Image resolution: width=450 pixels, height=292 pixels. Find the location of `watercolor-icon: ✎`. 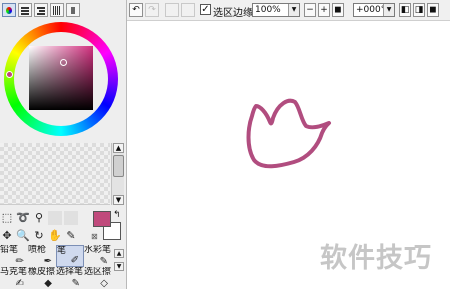

watercolor-icon: ✎ is located at coordinates (103, 261).